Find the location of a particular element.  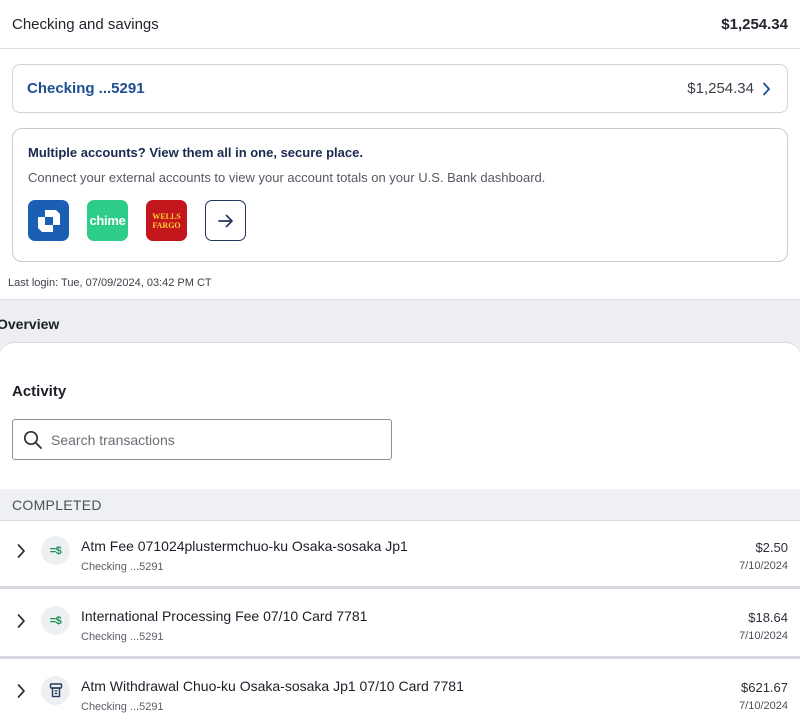

checking-savings-title: Checking and savings is located at coordinates (85, 24).